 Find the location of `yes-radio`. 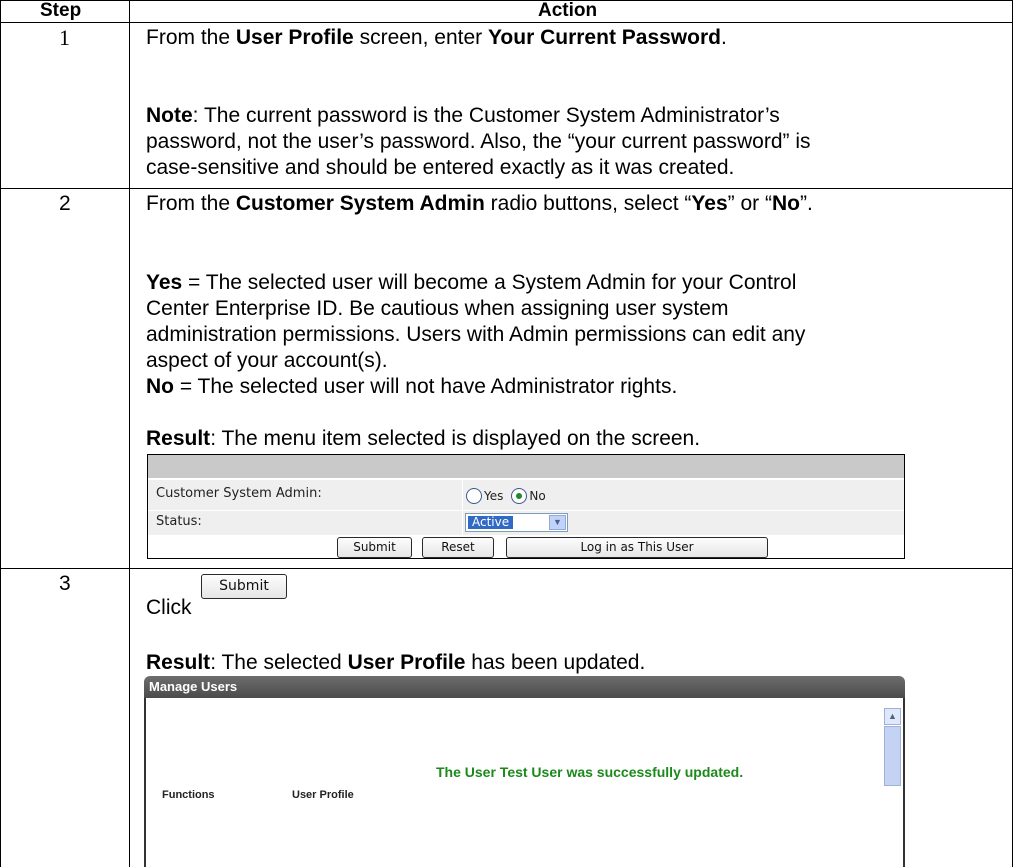

yes-radio is located at coordinates (474, 495).